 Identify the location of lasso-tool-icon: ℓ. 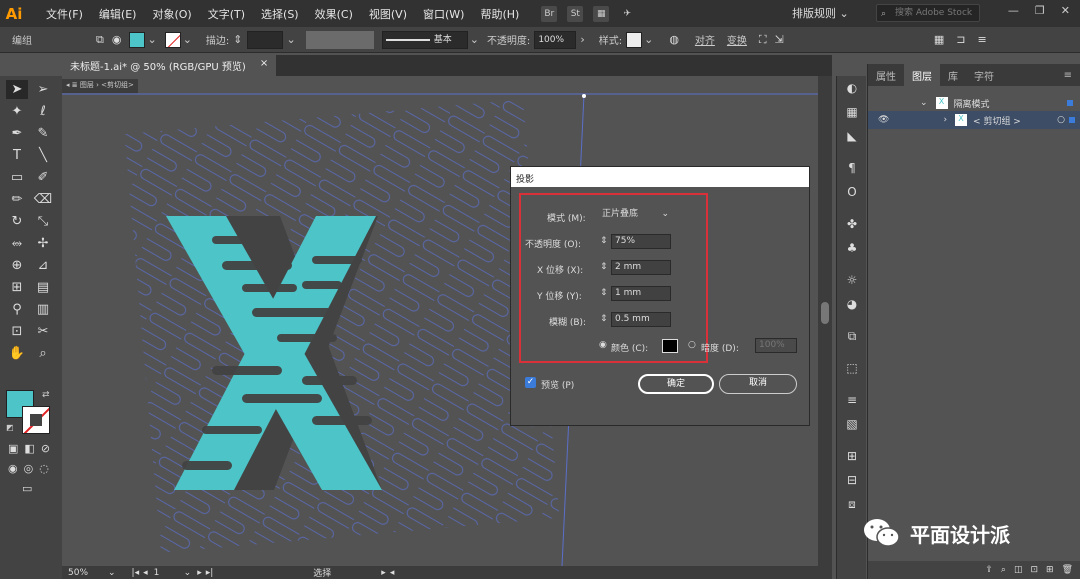
(43, 111).